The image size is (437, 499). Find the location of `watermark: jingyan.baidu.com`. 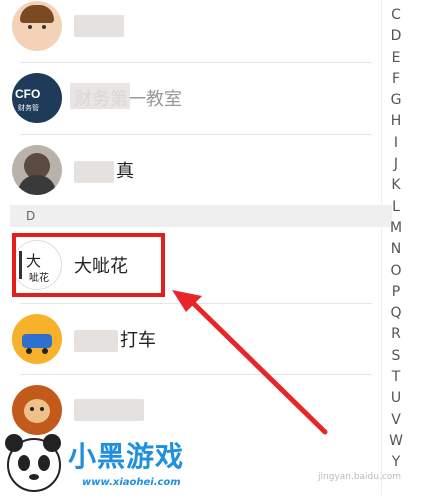

watermark: jingyan.baidu.com is located at coordinates (360, 477).